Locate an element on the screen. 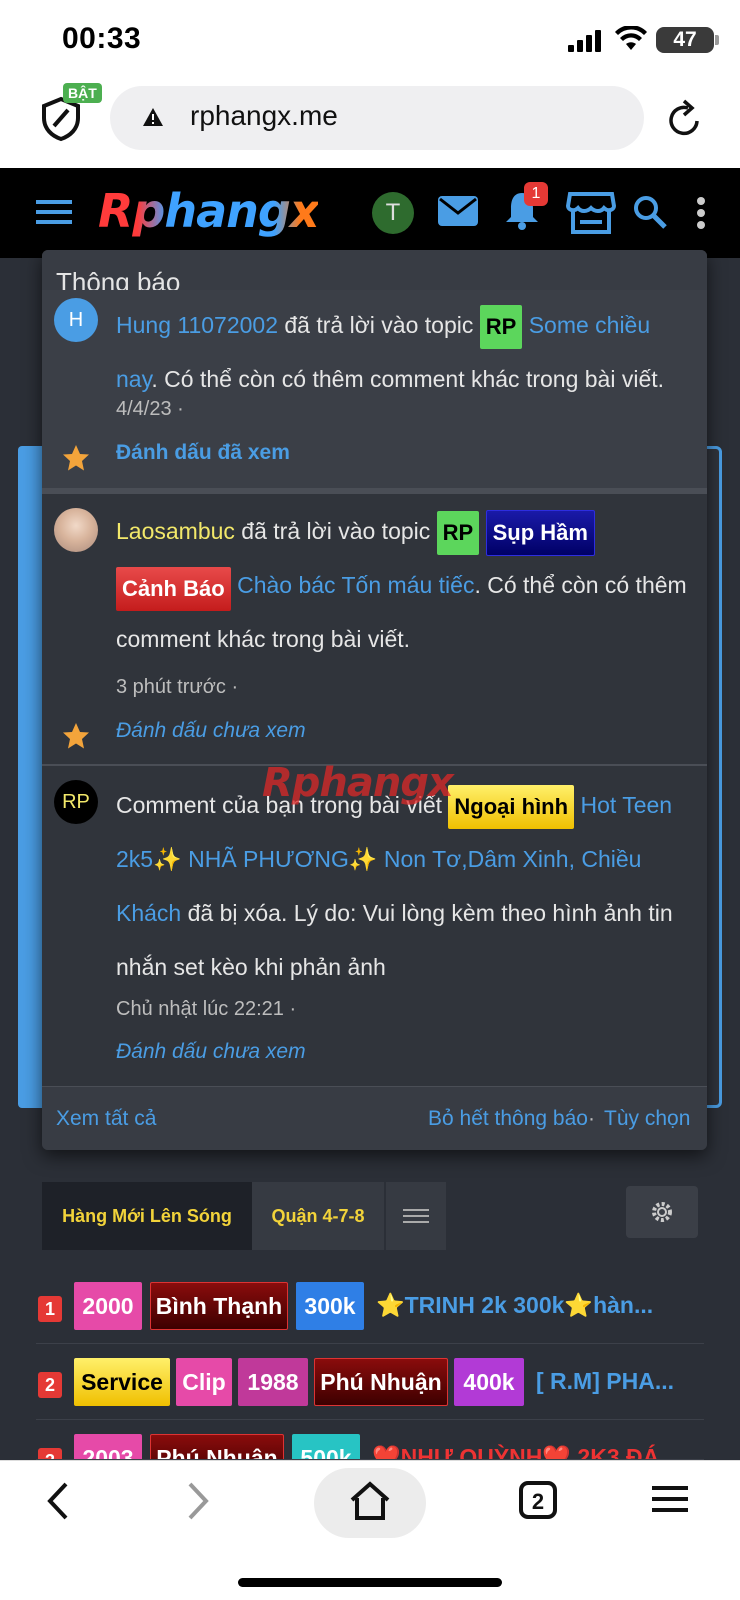 The height and width of the screenshot is (1600, 740). reload-icon is located at coordinates (685, 118).